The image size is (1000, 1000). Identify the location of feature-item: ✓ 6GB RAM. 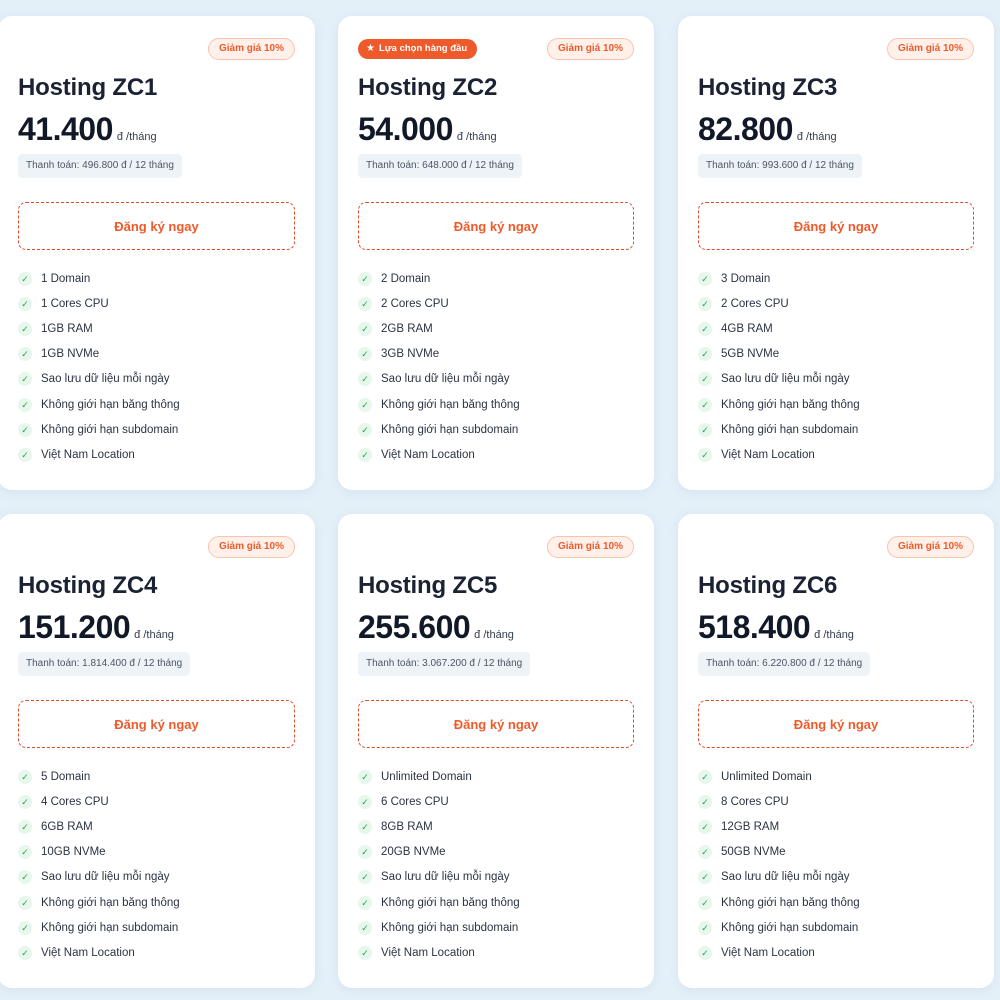
(156, 826).